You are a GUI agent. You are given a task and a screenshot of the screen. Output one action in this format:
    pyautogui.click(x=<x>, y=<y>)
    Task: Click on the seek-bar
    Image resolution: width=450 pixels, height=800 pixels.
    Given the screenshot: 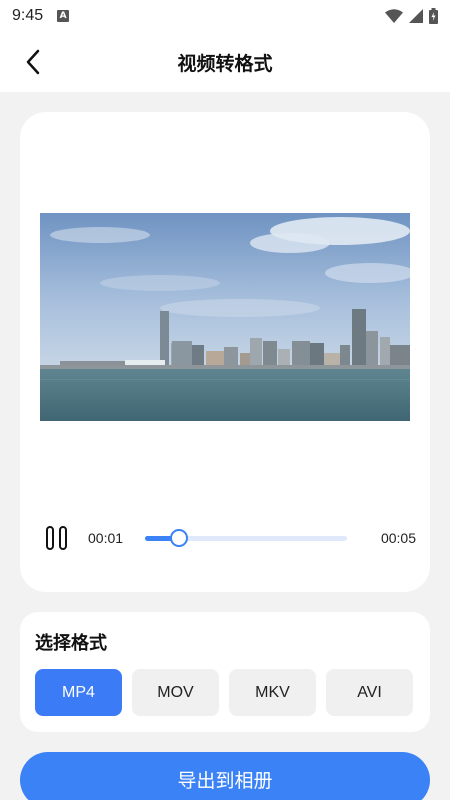 What is the action you would take?
    pyautogui.click(x=246, y=538)
    